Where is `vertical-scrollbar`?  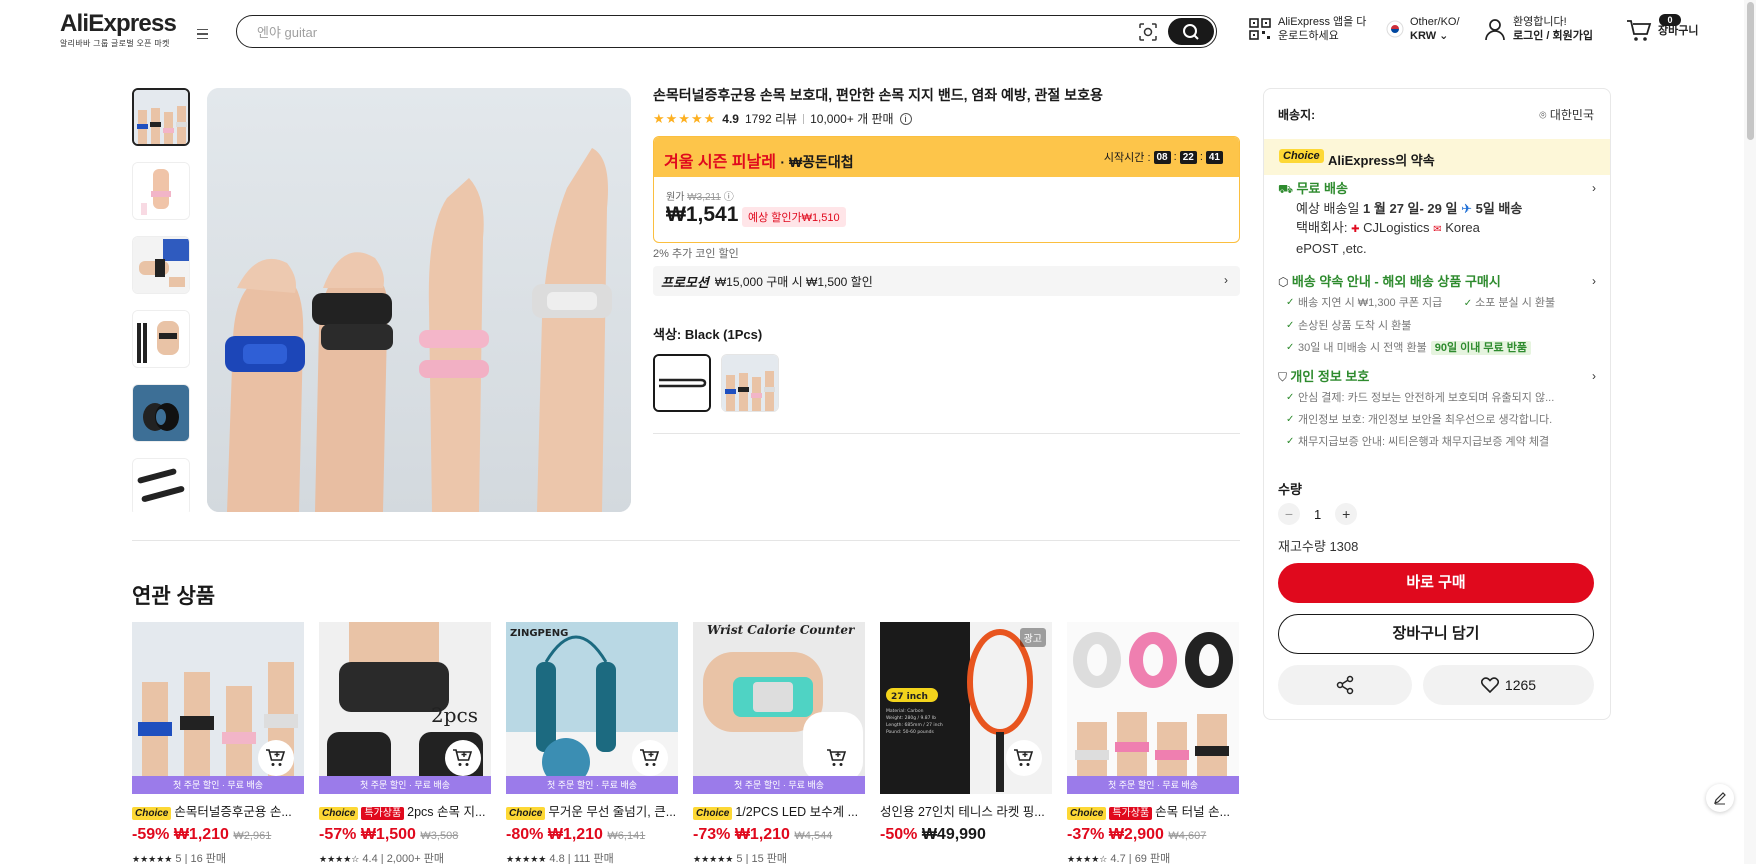
vertical-scrollbar is located at coordinates (1750, 432).